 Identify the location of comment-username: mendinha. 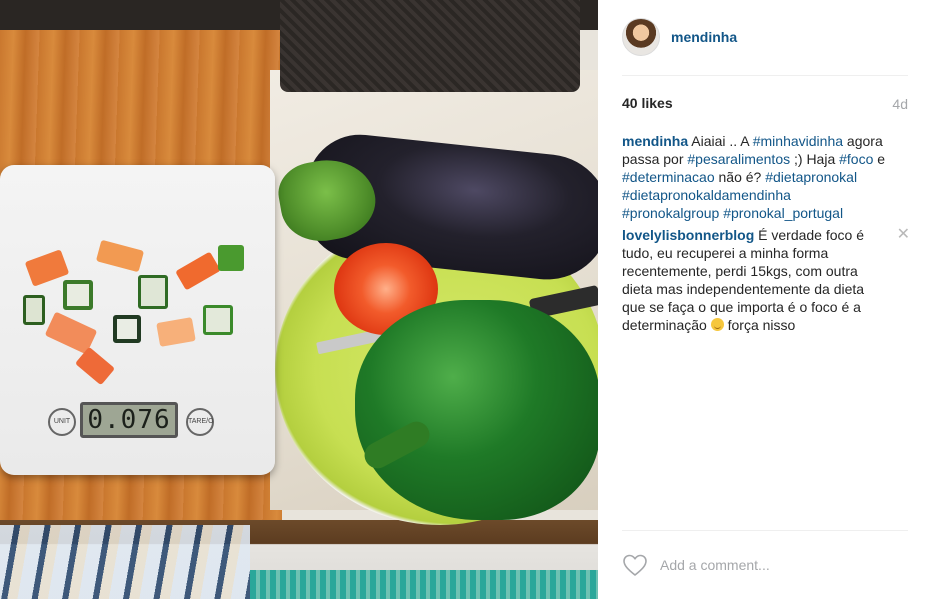
(655, 141).